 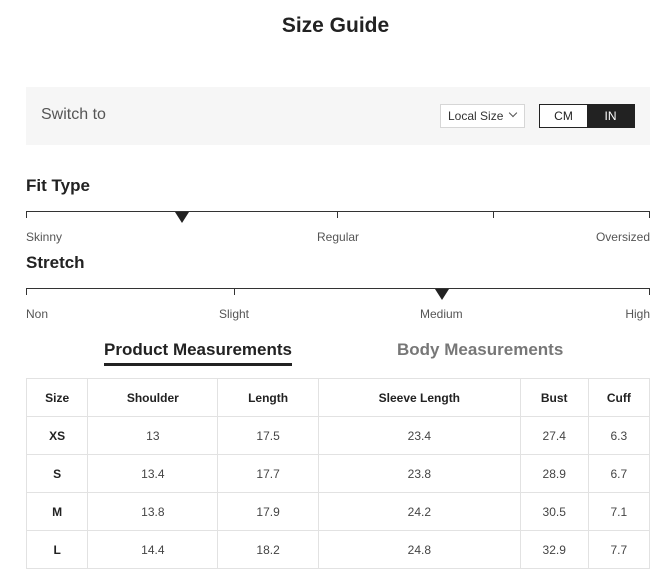 What do you see at coordinates (419, 549) in the screenshot?
I see `table-cell: 24.8` at bounding box center [419, 549].